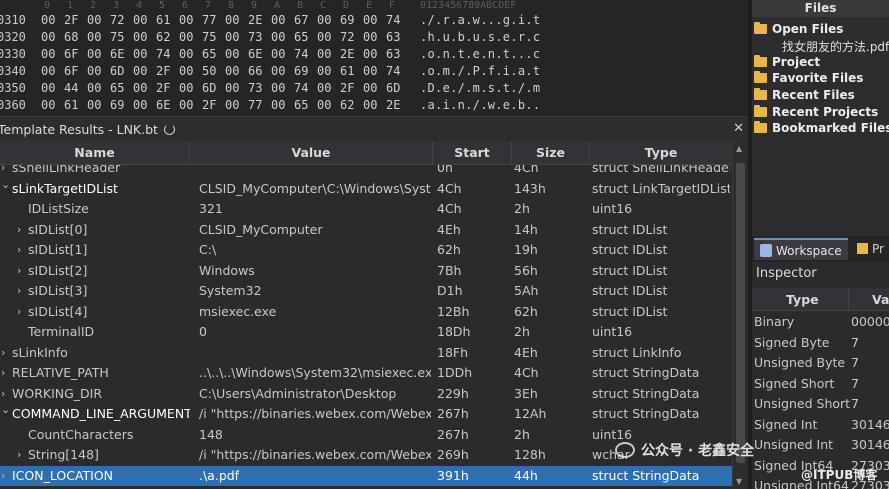 This screenshot has height=489, width=889. Describe the element at coordinates (804, 95) in the screenshot. I see `recent-files-item: Recent Files` at that location.